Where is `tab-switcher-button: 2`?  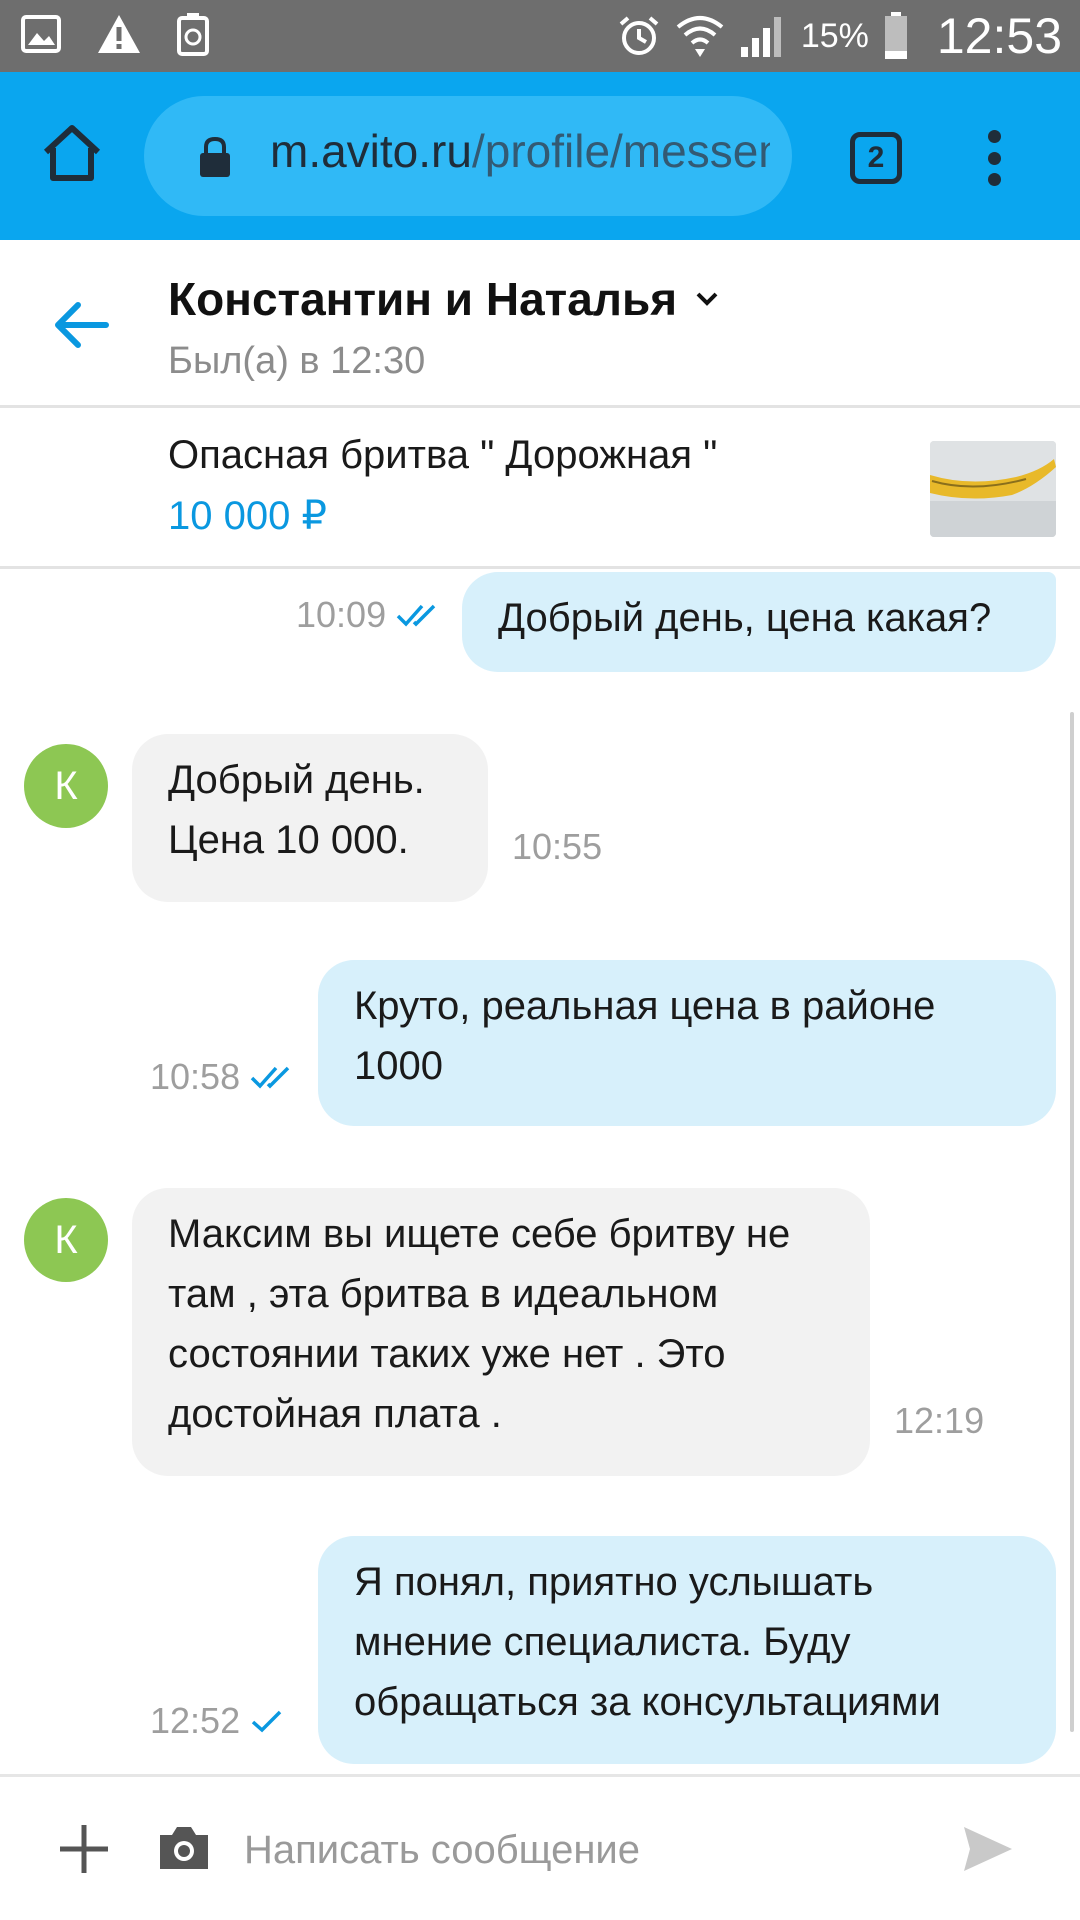 tab-switcher-button: 2 is located at coordinates (876, 158).